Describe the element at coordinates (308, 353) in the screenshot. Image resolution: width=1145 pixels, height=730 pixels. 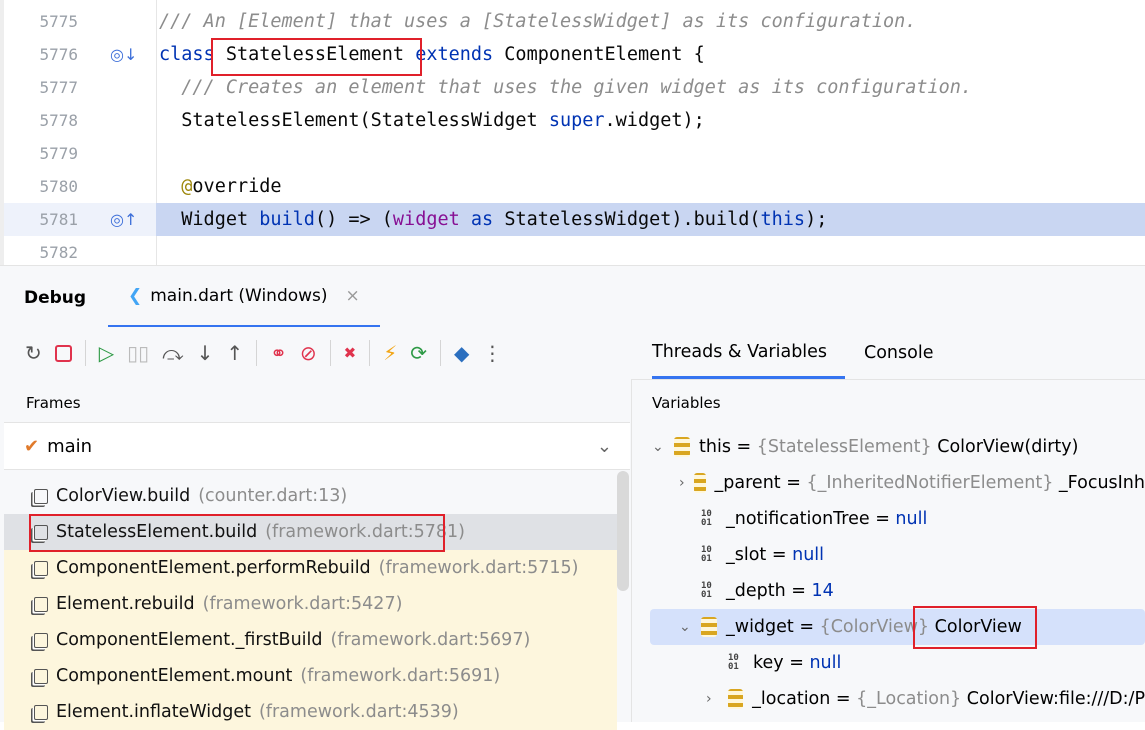
I see `mute-breakpoints-icon: ⊘` at that location.